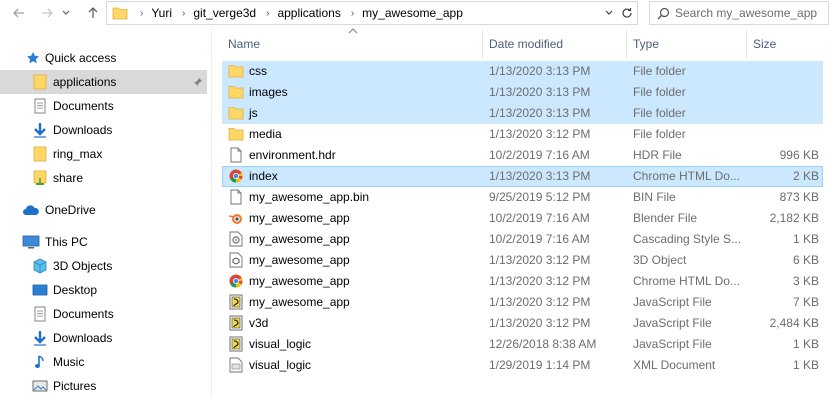 Image resolution: width=829 pixels, height=398 pixels. What do you see at coordinates (93, 13) in the screenshot?
I see `up-button` at bounding box center [93, 13].